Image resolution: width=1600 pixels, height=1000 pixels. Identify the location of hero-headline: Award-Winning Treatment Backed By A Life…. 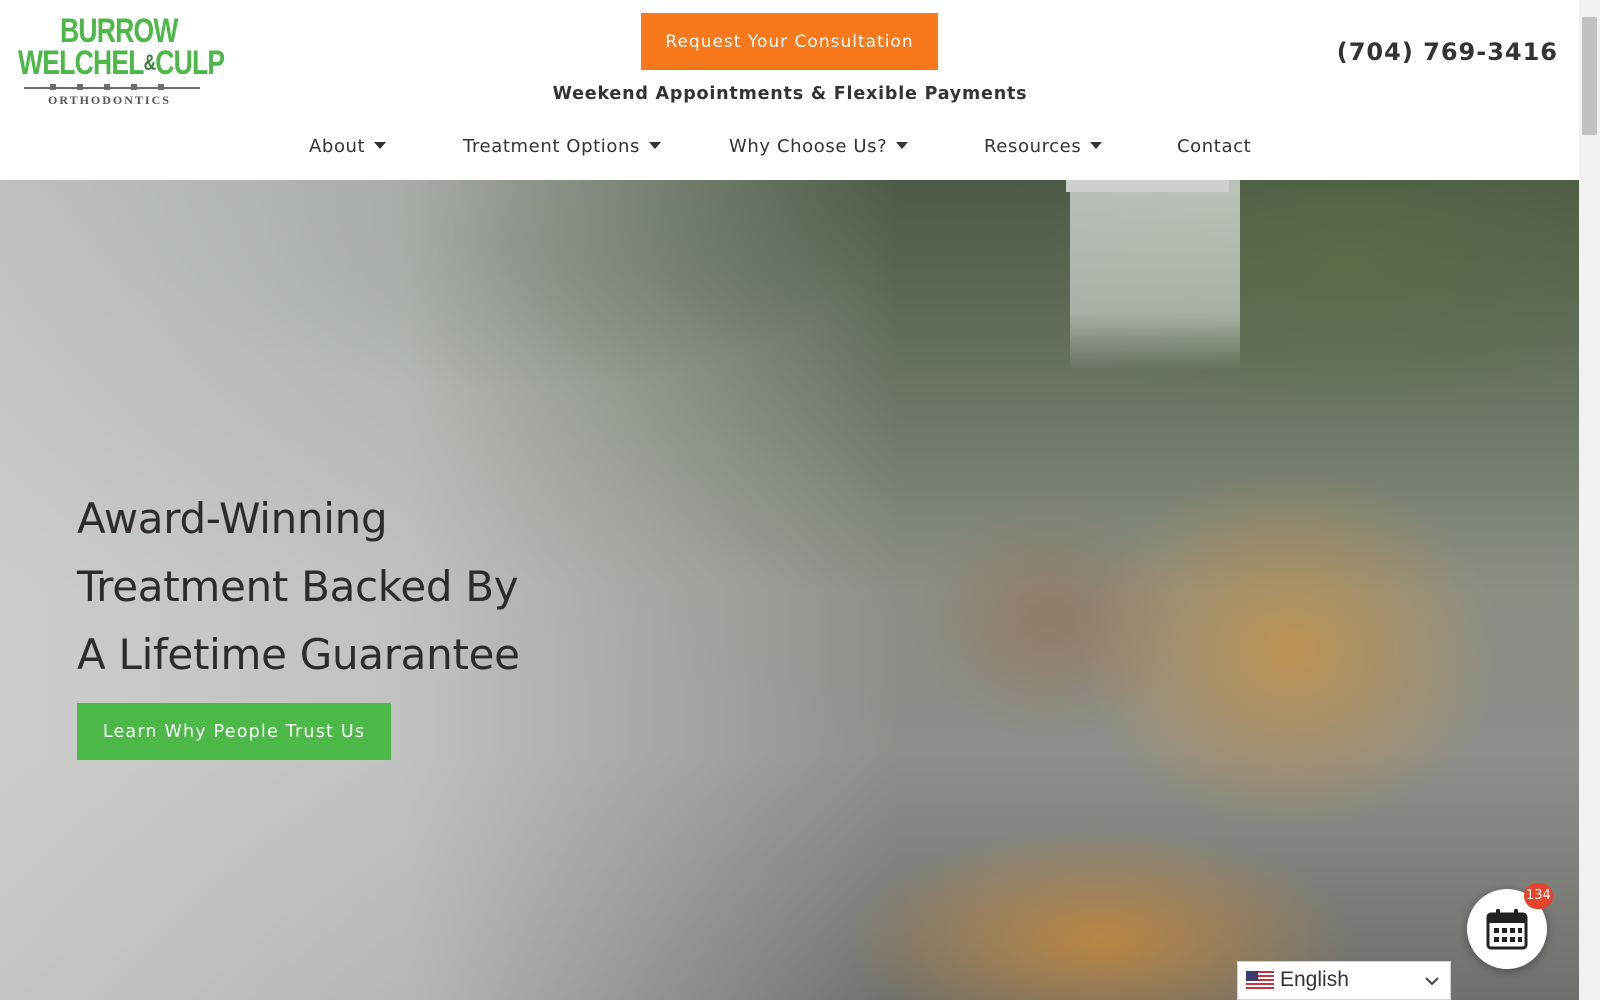
(298, 587).